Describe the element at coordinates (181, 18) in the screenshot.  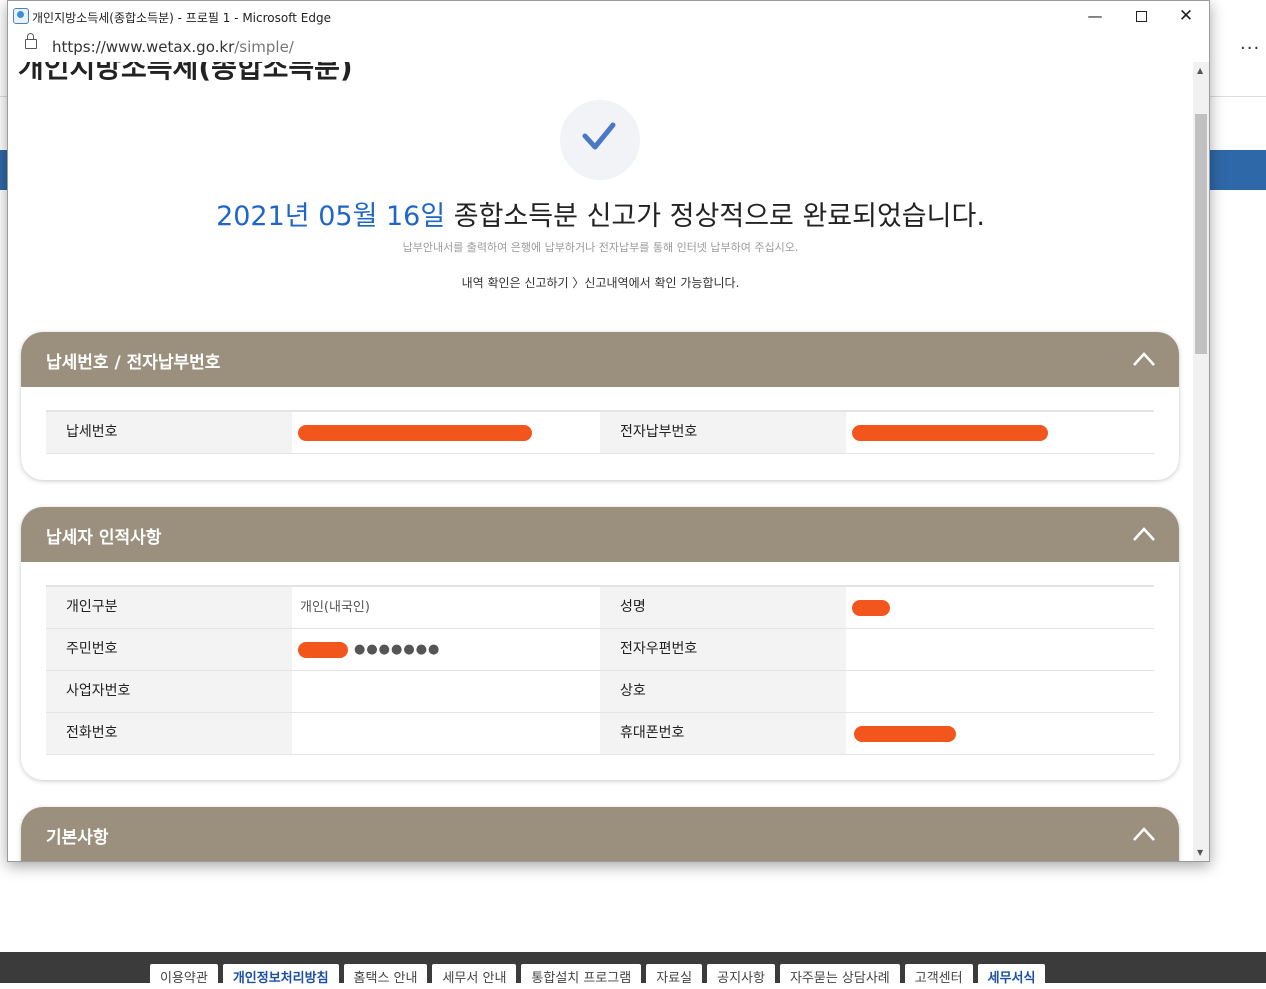
I see `window-title: 개인지방소득세(종합소득분) - 프로필 1 - Microsoft Edge` at that location.